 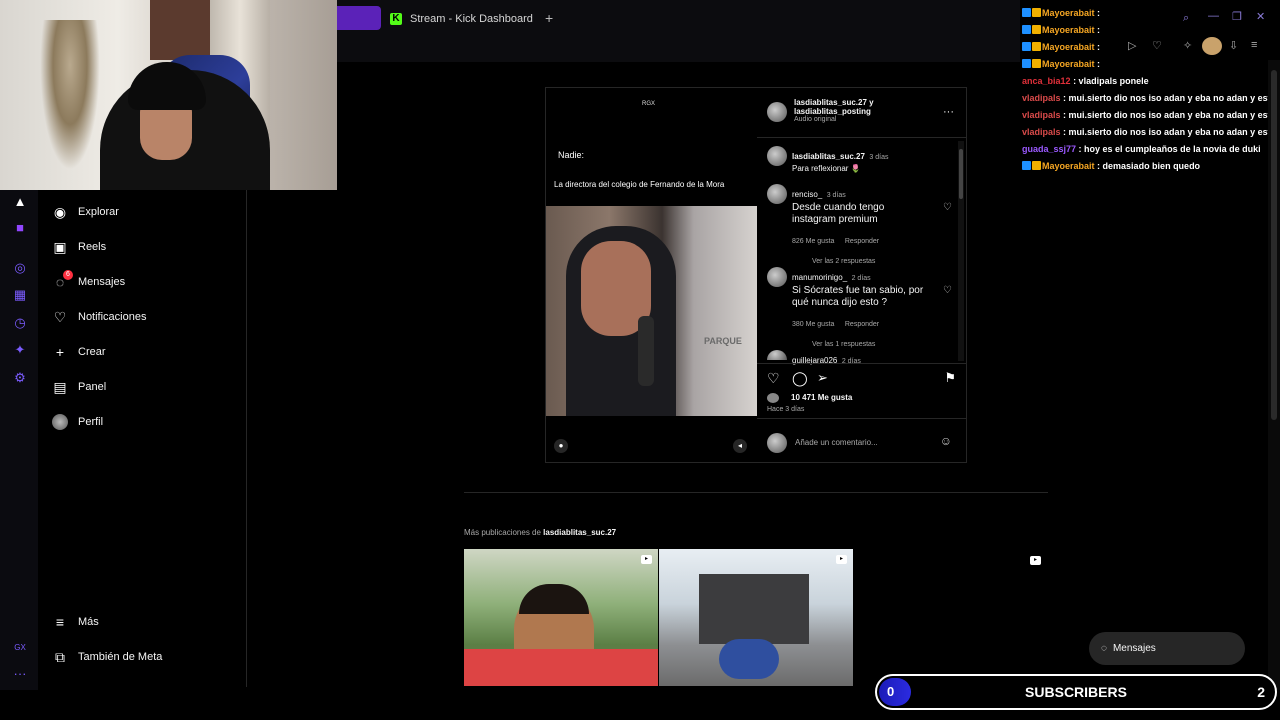 I want to click on author-avatar, so click(x=777, y=112).